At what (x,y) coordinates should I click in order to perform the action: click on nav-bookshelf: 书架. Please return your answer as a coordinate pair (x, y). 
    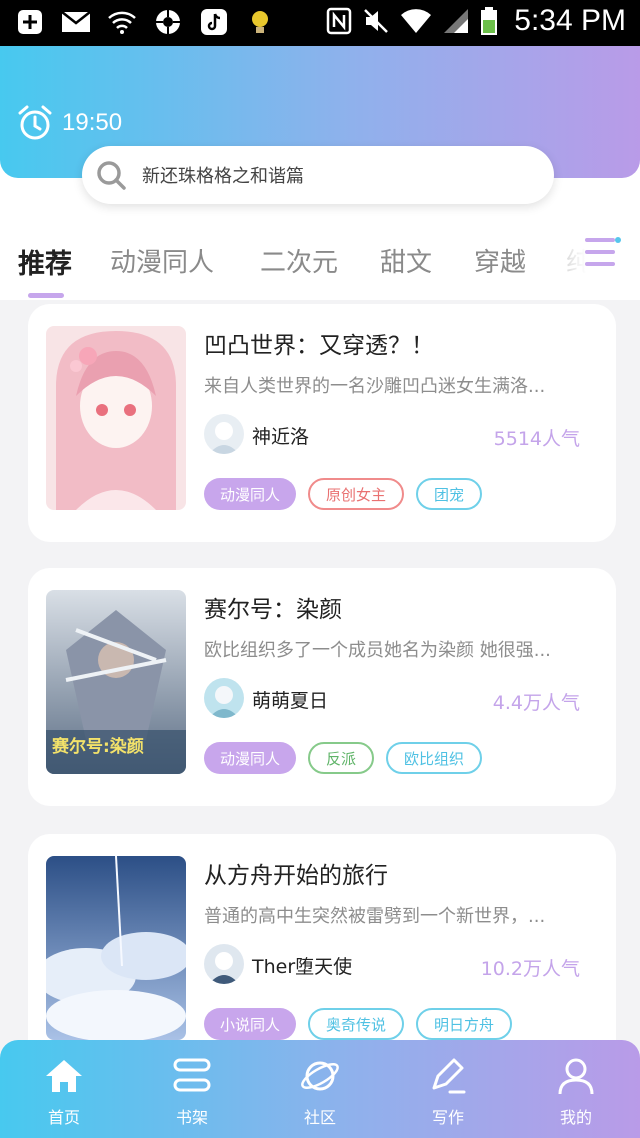
    Looking at the image, I should click on (192, 1091).